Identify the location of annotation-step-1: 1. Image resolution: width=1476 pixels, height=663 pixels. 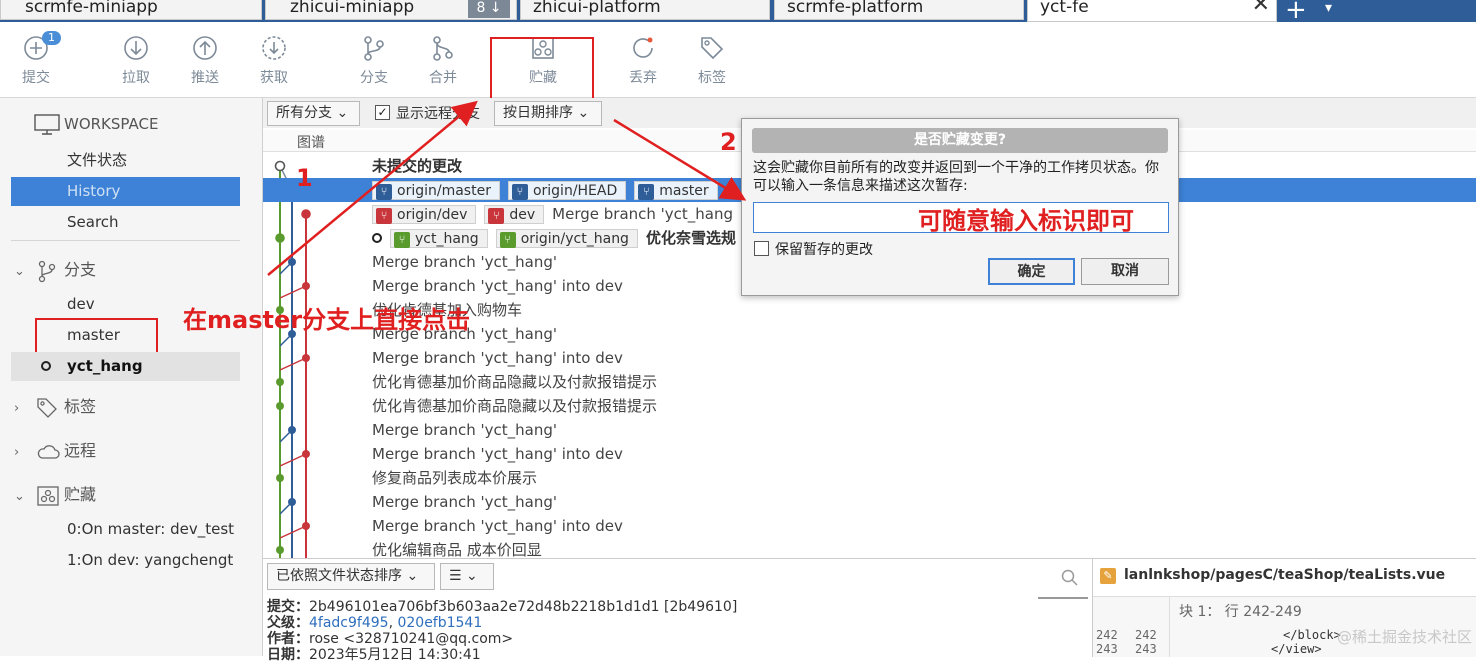
(304, 178).